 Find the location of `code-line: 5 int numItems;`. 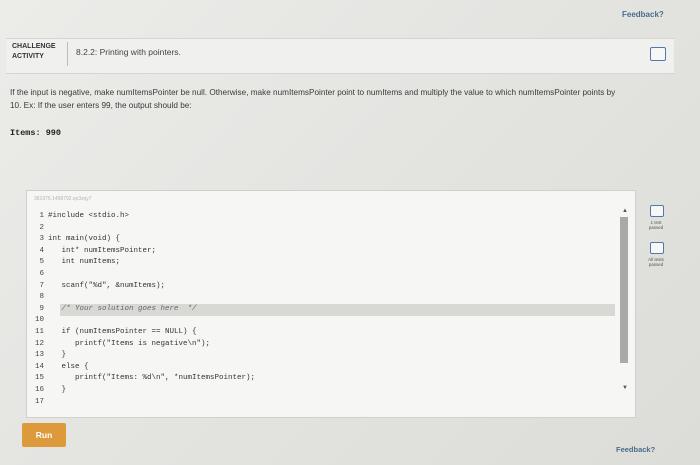

code-line: 5 int numItems; is located at coordinates (77, 263).